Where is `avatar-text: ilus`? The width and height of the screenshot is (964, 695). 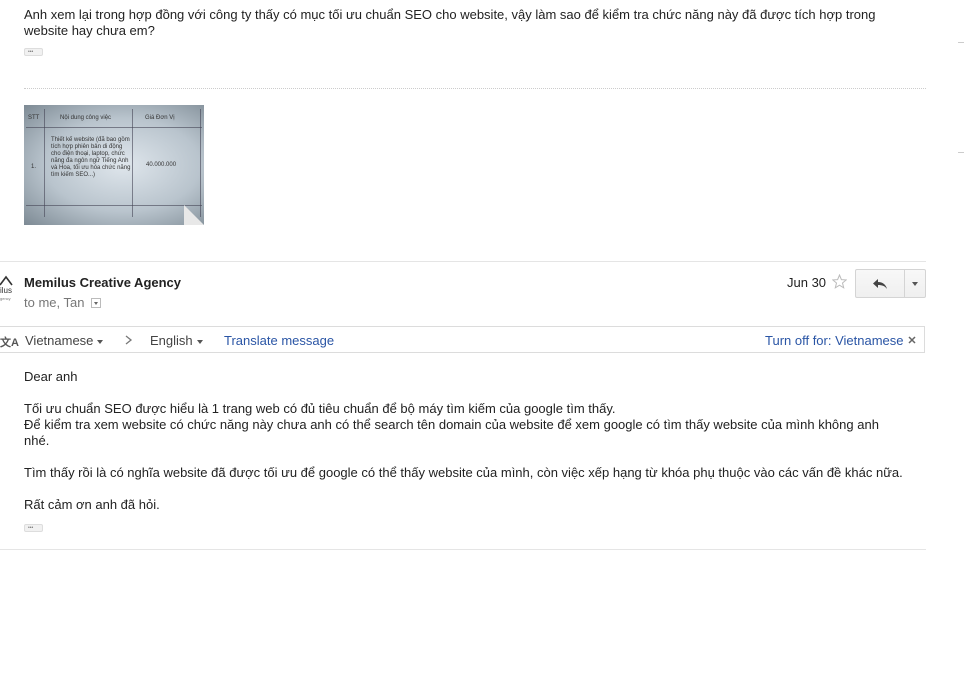 avatar-text: ilus is located at coordinates (6, 290).